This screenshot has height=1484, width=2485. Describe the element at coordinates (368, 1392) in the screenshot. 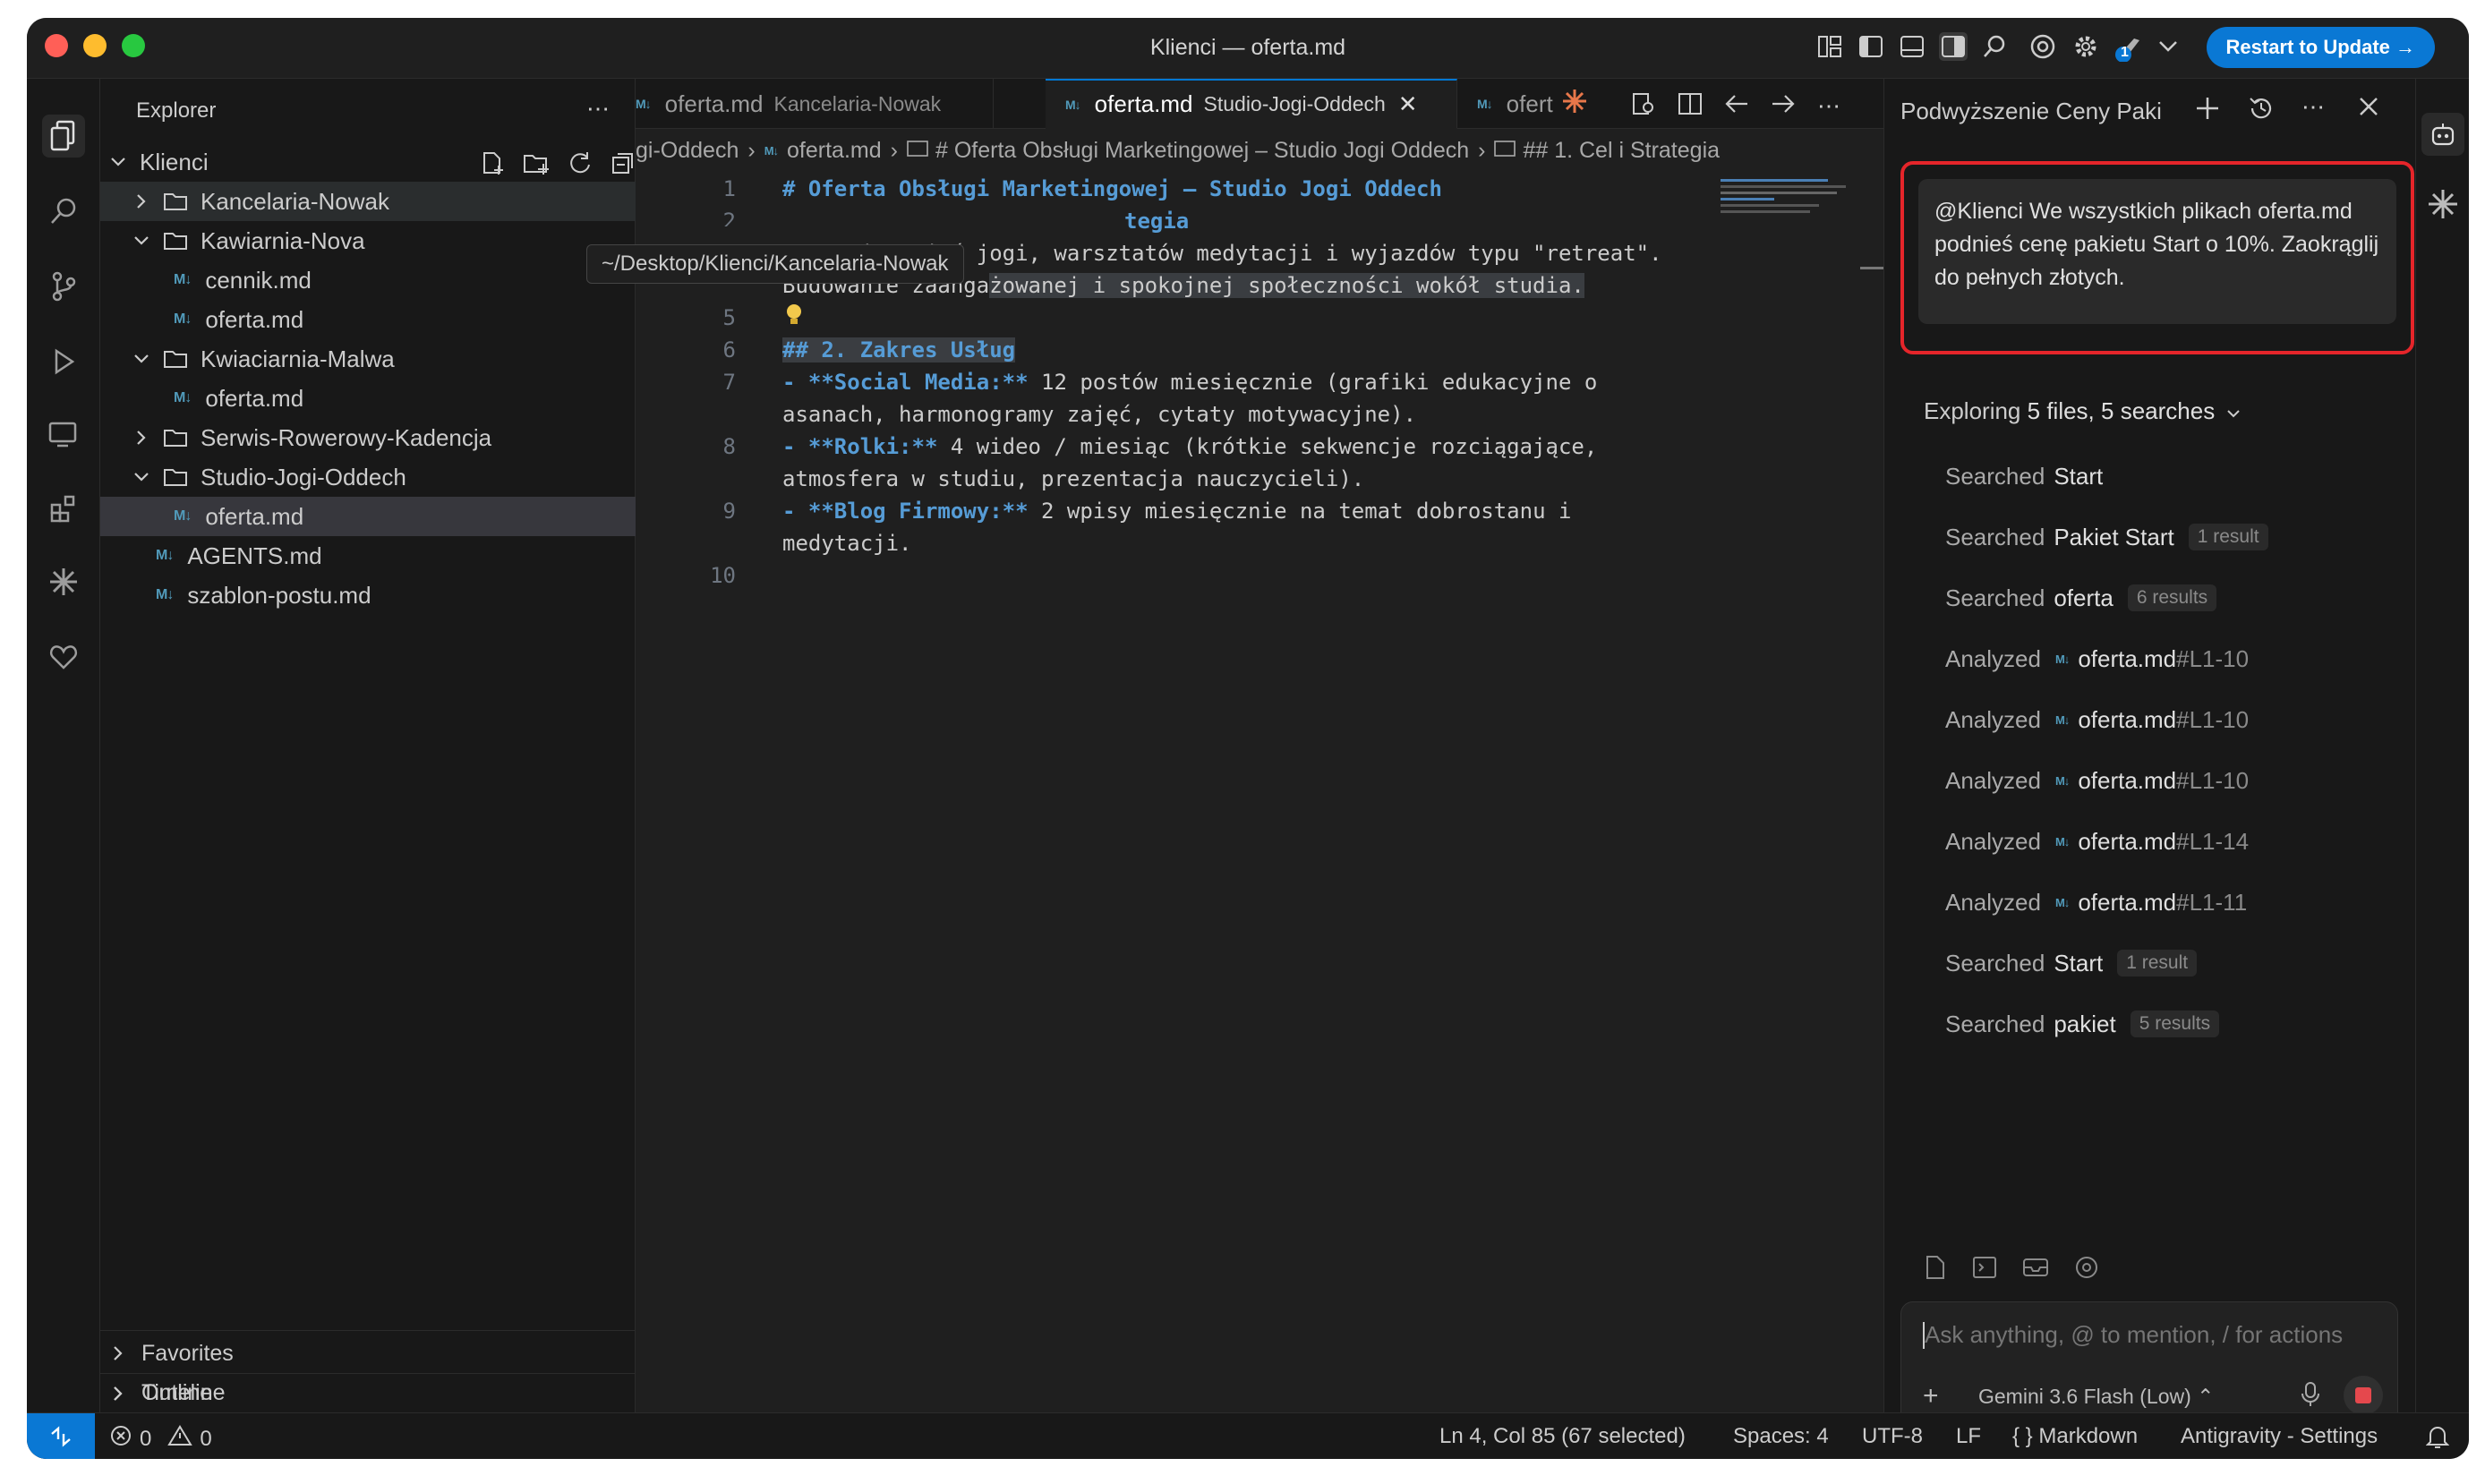

I see `section-timeline: Timeline` at that location.